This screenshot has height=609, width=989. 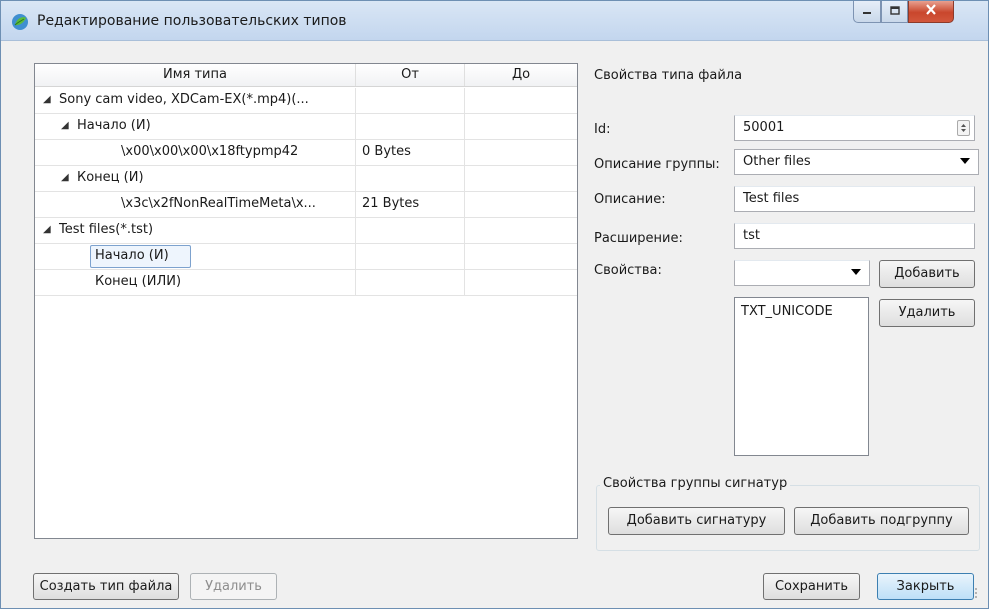 I want to click on description-value: Test files, so click(x=771, y=198).